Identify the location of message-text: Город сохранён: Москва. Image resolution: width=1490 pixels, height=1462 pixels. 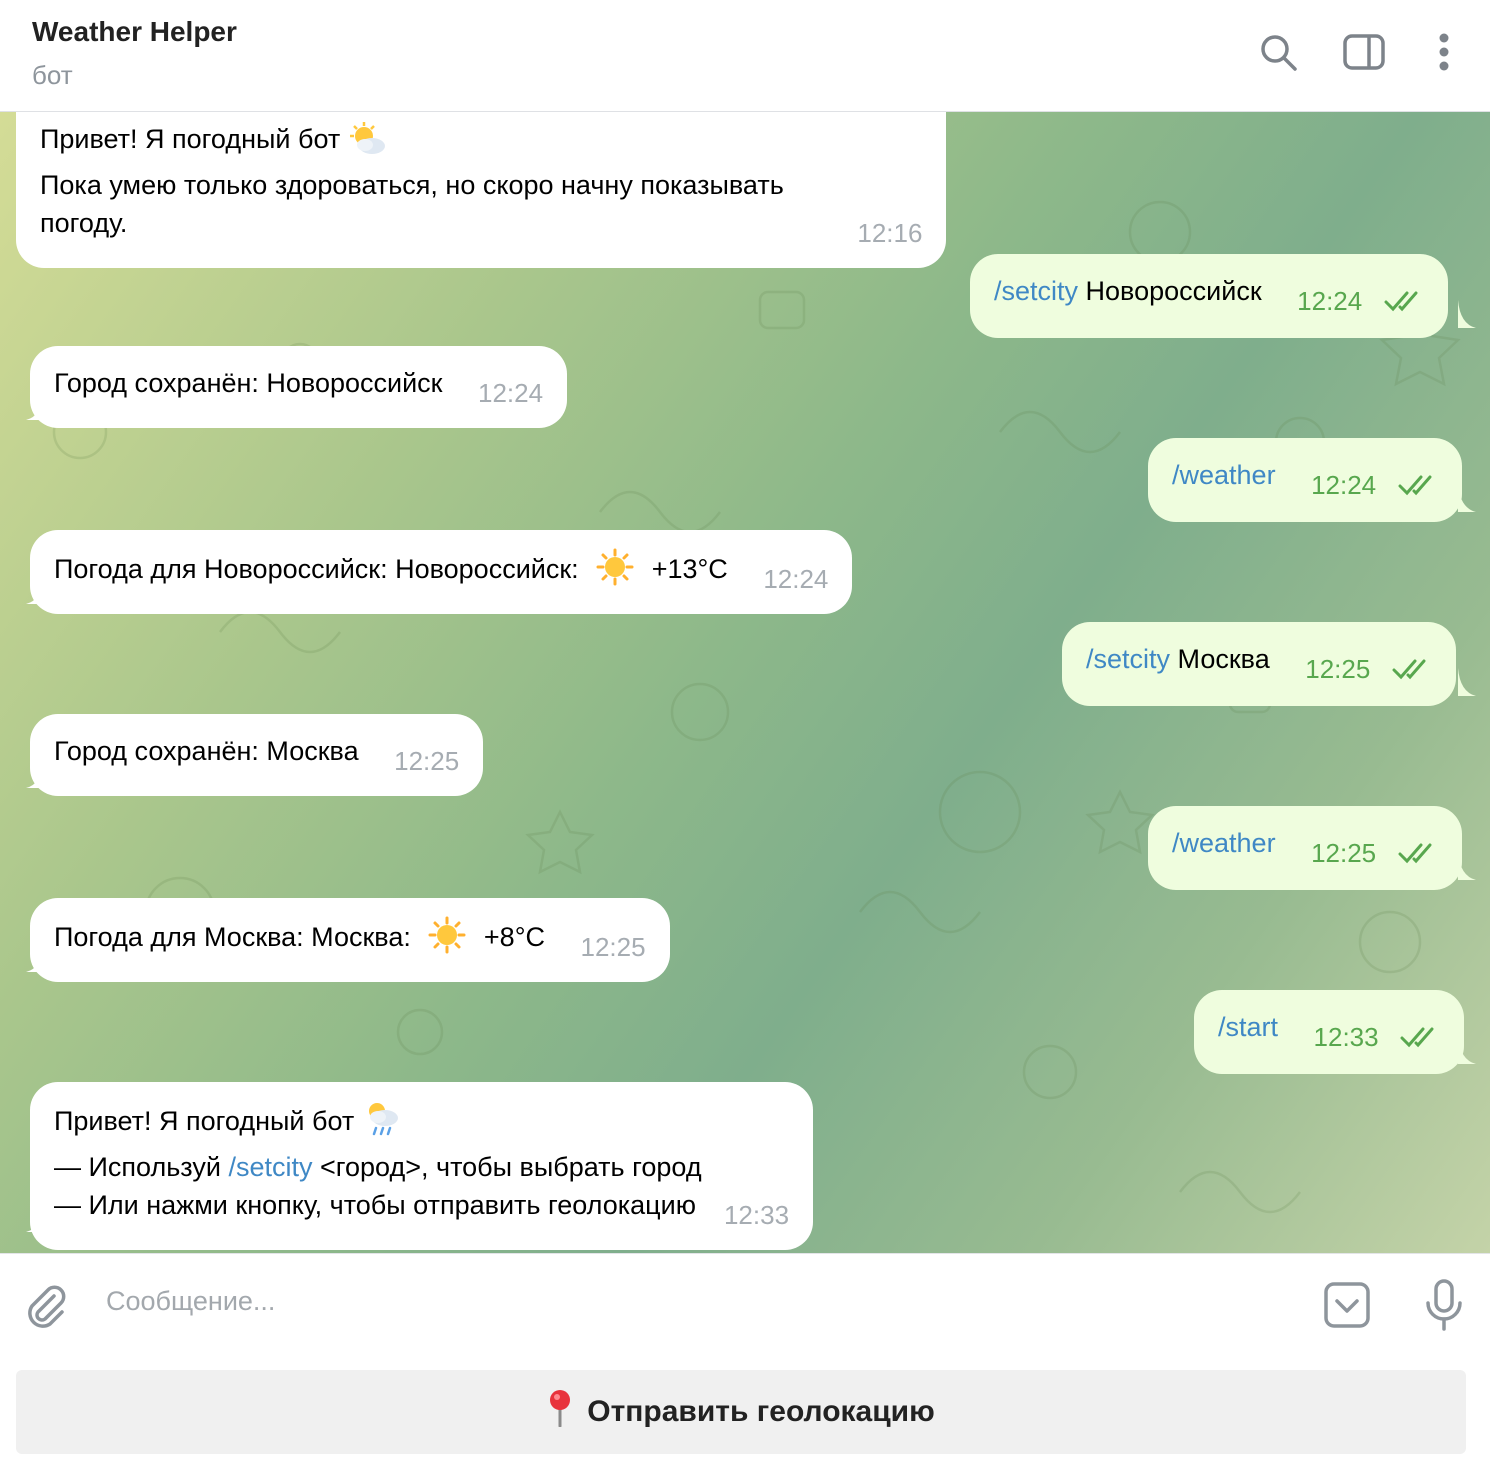
(206, 751).